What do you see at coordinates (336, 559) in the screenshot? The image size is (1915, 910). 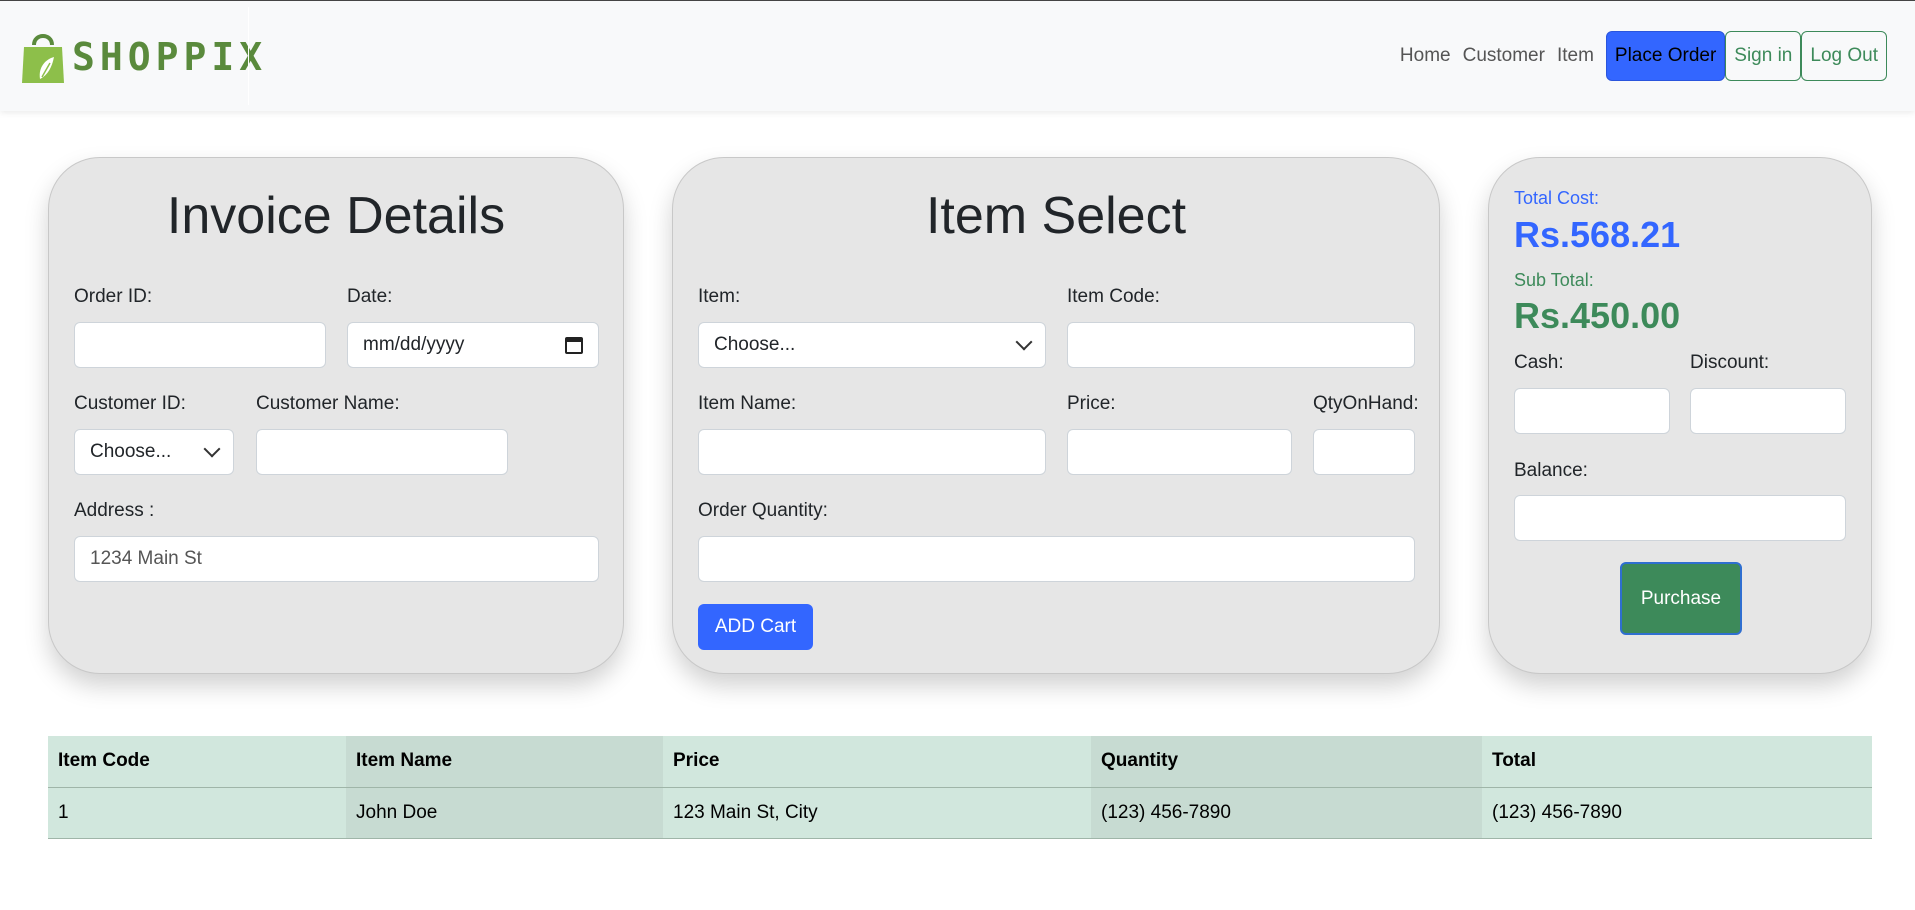 I see `address-input: 1234 Main St` at bounding box center [336, 559].